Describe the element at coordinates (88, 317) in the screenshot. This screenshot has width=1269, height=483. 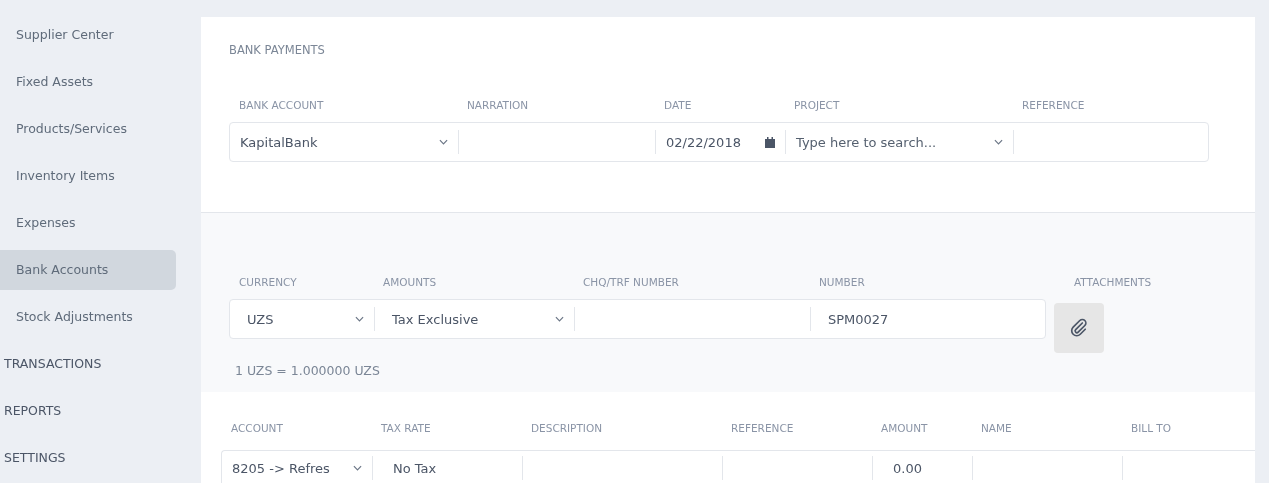
I see `sidebar-item: Stock Adjustments` at that location.